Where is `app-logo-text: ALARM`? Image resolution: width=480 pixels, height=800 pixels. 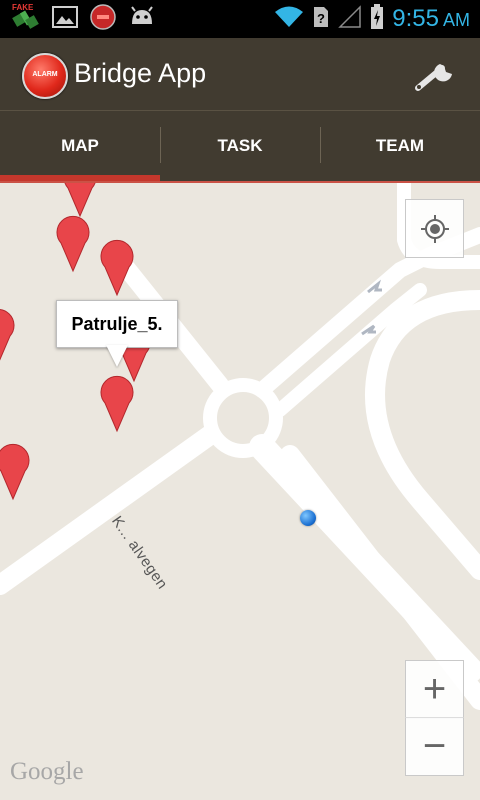
app-logo-text: ALARM is located at coordinates (45, 74).